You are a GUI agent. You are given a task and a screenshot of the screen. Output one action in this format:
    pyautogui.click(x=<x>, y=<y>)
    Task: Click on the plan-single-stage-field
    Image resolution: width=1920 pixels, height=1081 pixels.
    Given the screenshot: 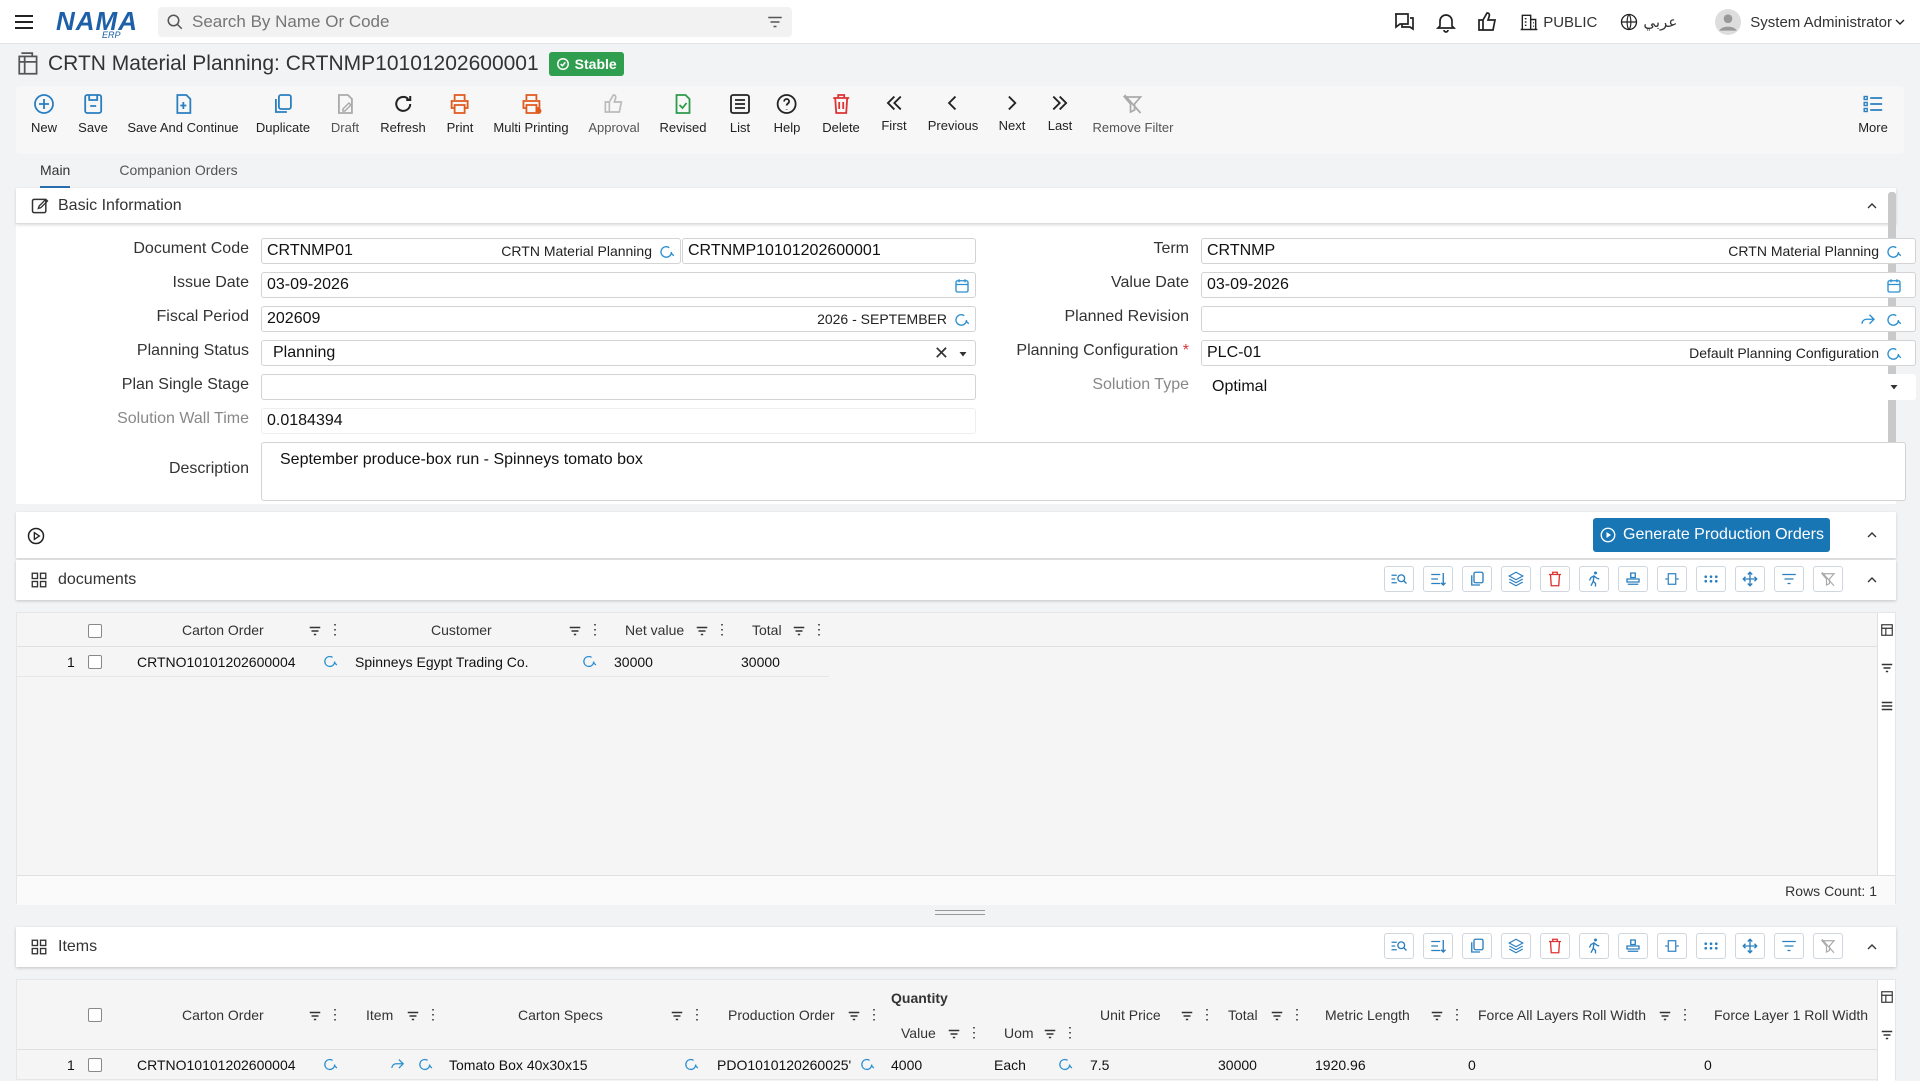 What is the action you would take?
    pyautogui.click(x=618, y=387)
    